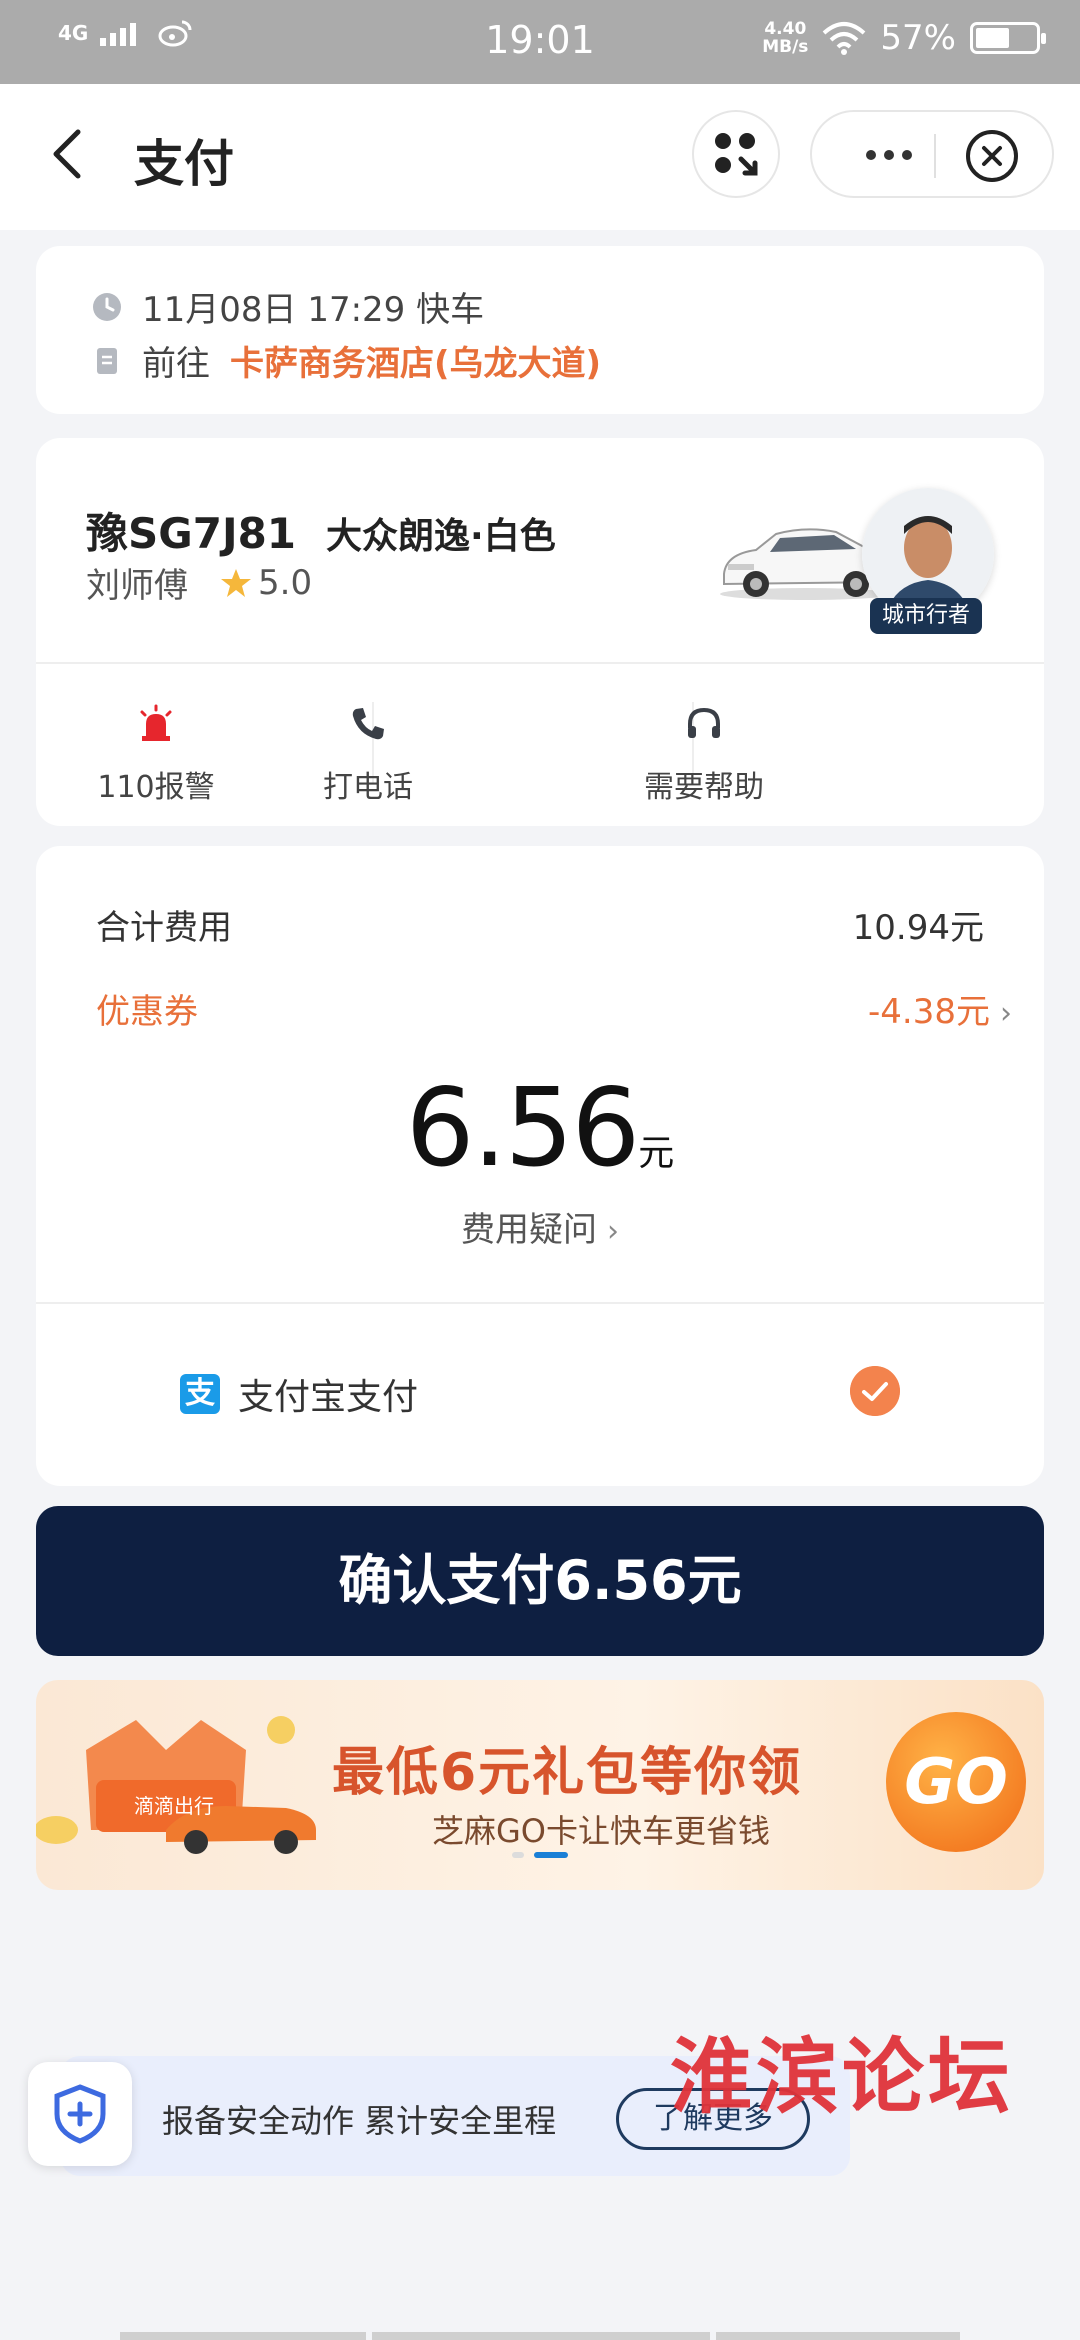 This screenshot has width=1080, height=2340. Describe the element at coordinates (359, 2121) in the screenshot. I see `safety-text: 报备安全动作 累计安全里程` at that location.